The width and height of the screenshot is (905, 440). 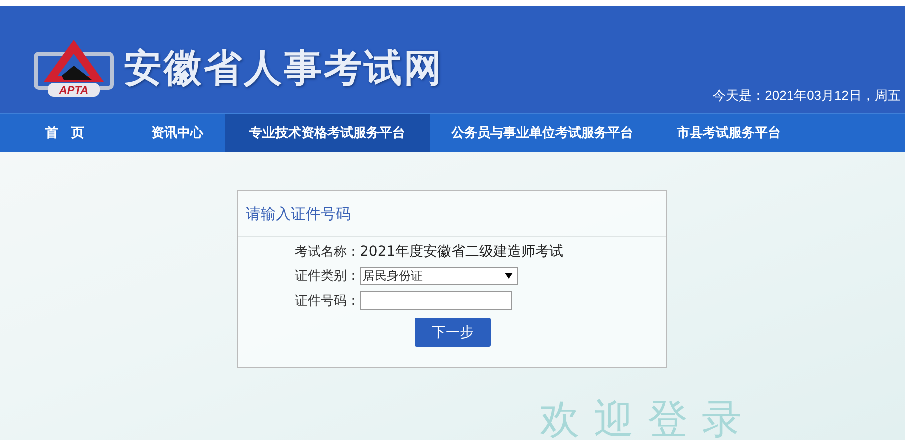 What do you see at coordinates (65, 133) in the screenshot?
I see `nav-tab: 首 页` at bounding box center [65, 133].